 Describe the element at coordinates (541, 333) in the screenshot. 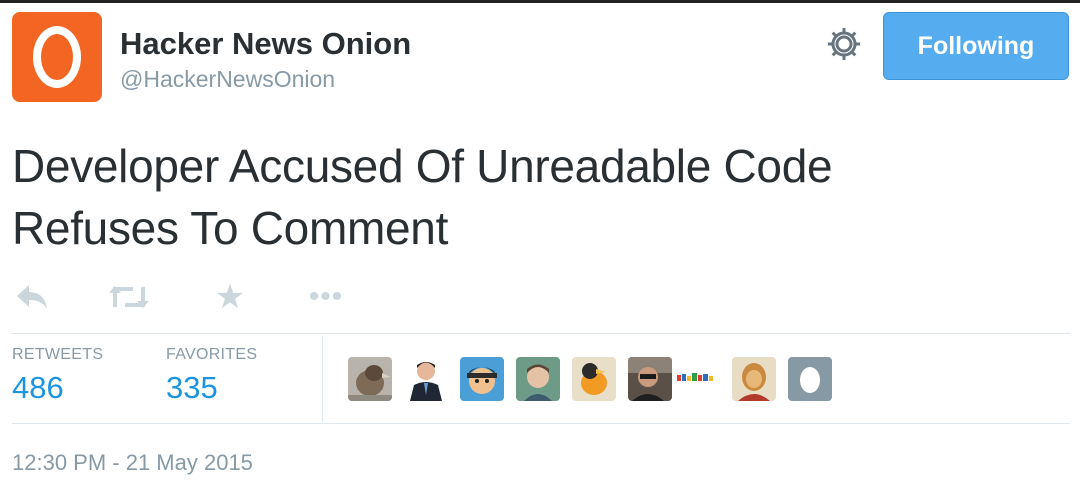

I see `stats-top-divider` at that location.